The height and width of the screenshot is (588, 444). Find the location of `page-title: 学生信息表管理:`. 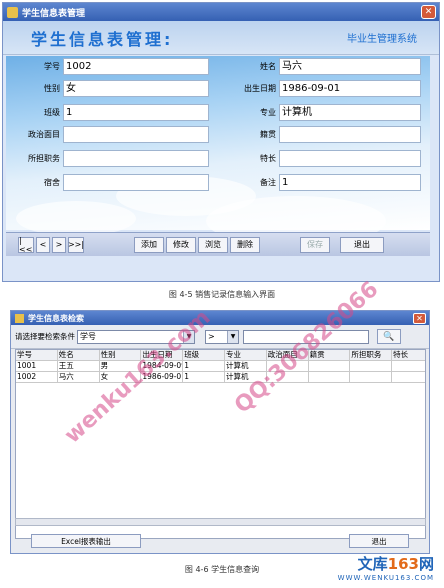

page-title: 学生信息表管理: is located at coordinates (102, 39).